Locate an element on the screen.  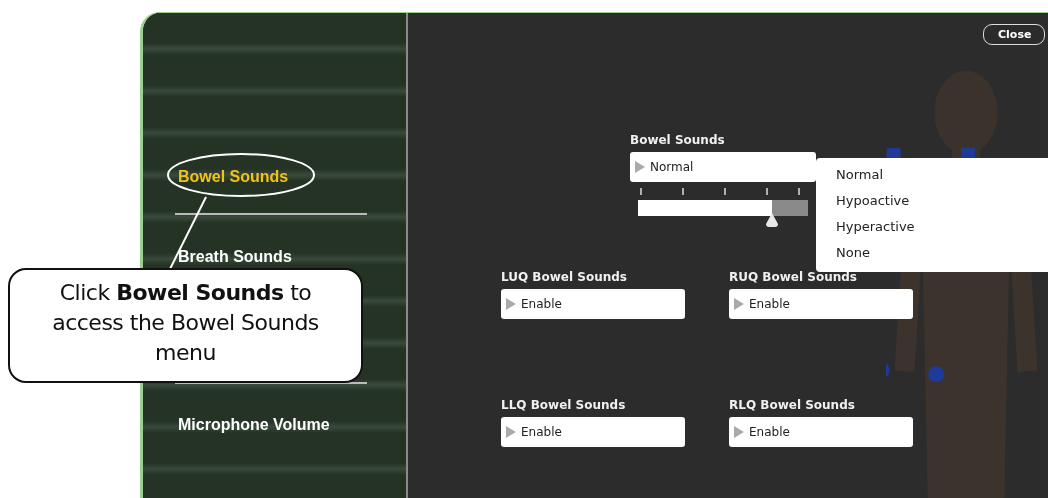
field-label: RUQ Bowel Sounds is located at coordinates (793, 277).